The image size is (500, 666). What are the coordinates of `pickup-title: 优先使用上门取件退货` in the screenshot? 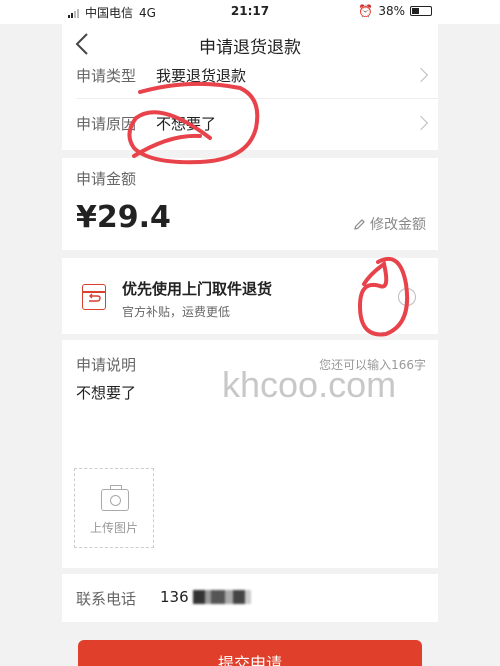 It's located at (197, 289).